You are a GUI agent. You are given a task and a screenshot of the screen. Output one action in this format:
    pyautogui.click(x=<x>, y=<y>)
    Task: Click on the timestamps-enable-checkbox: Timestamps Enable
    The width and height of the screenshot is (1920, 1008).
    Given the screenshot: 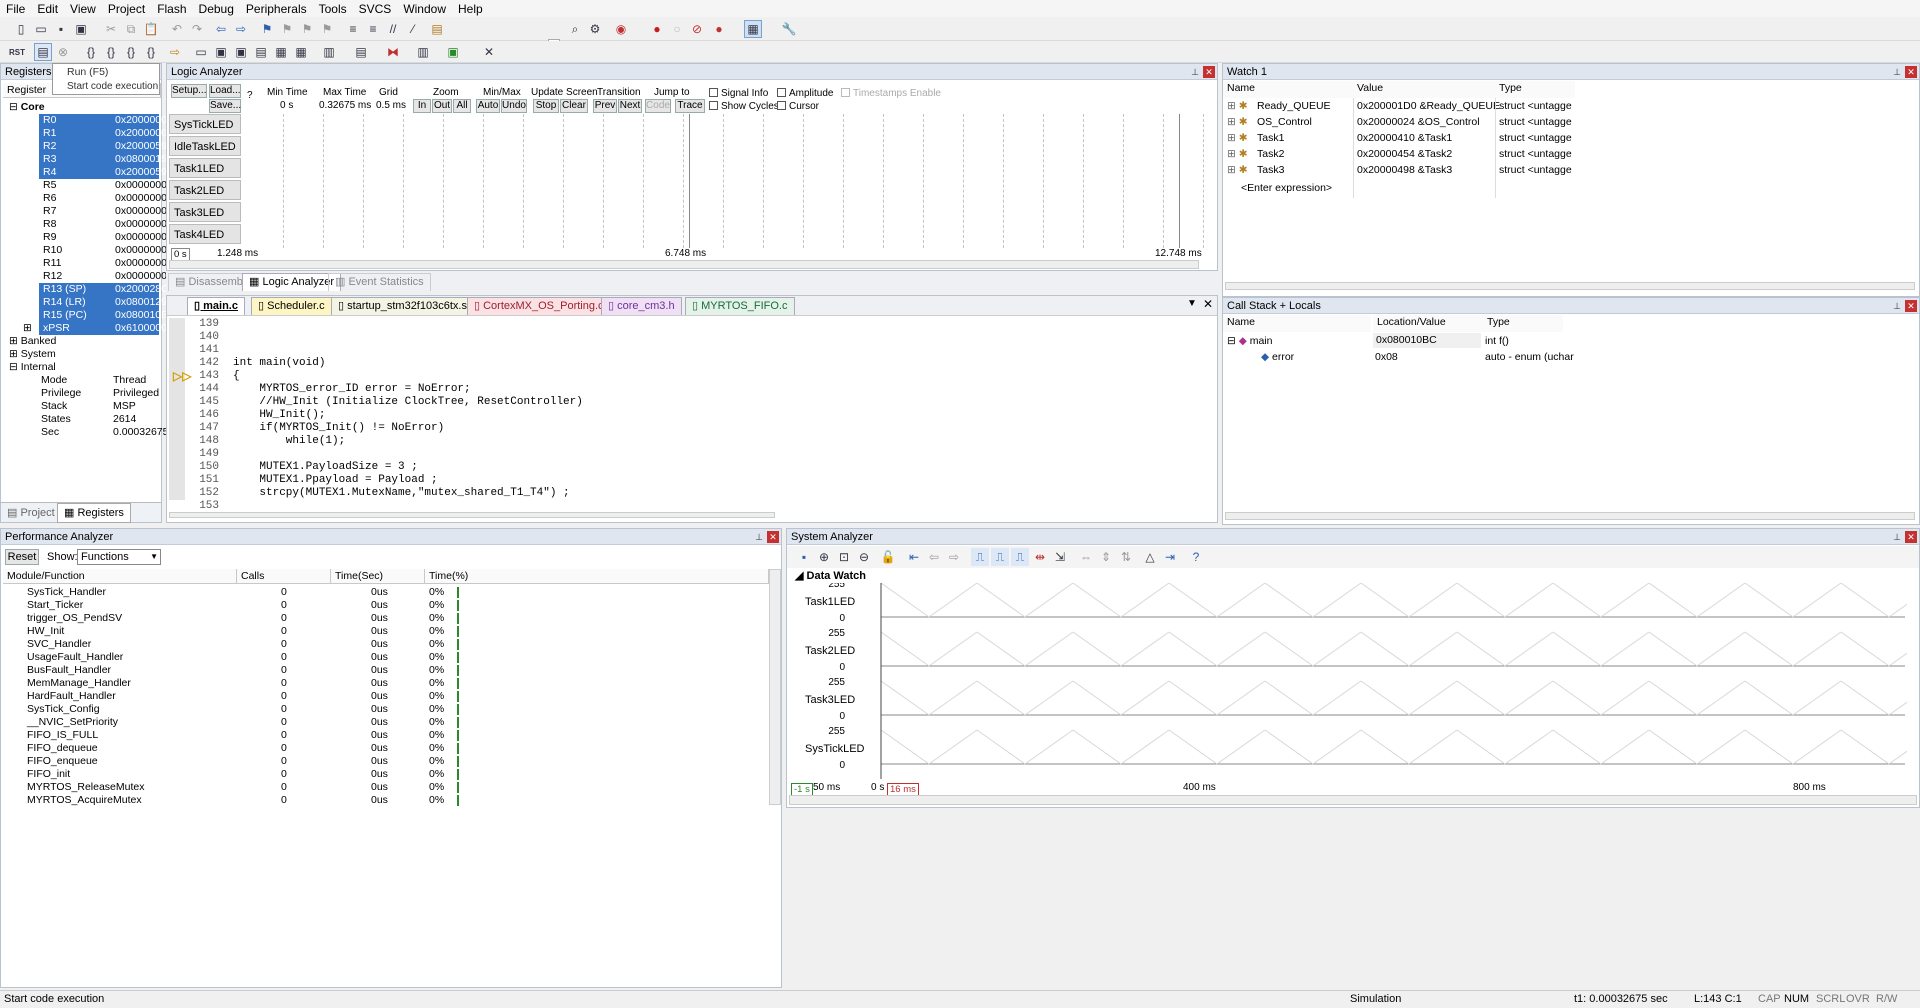 What is the action you would take?
    pyautogui.click(x=891, y=93)
    